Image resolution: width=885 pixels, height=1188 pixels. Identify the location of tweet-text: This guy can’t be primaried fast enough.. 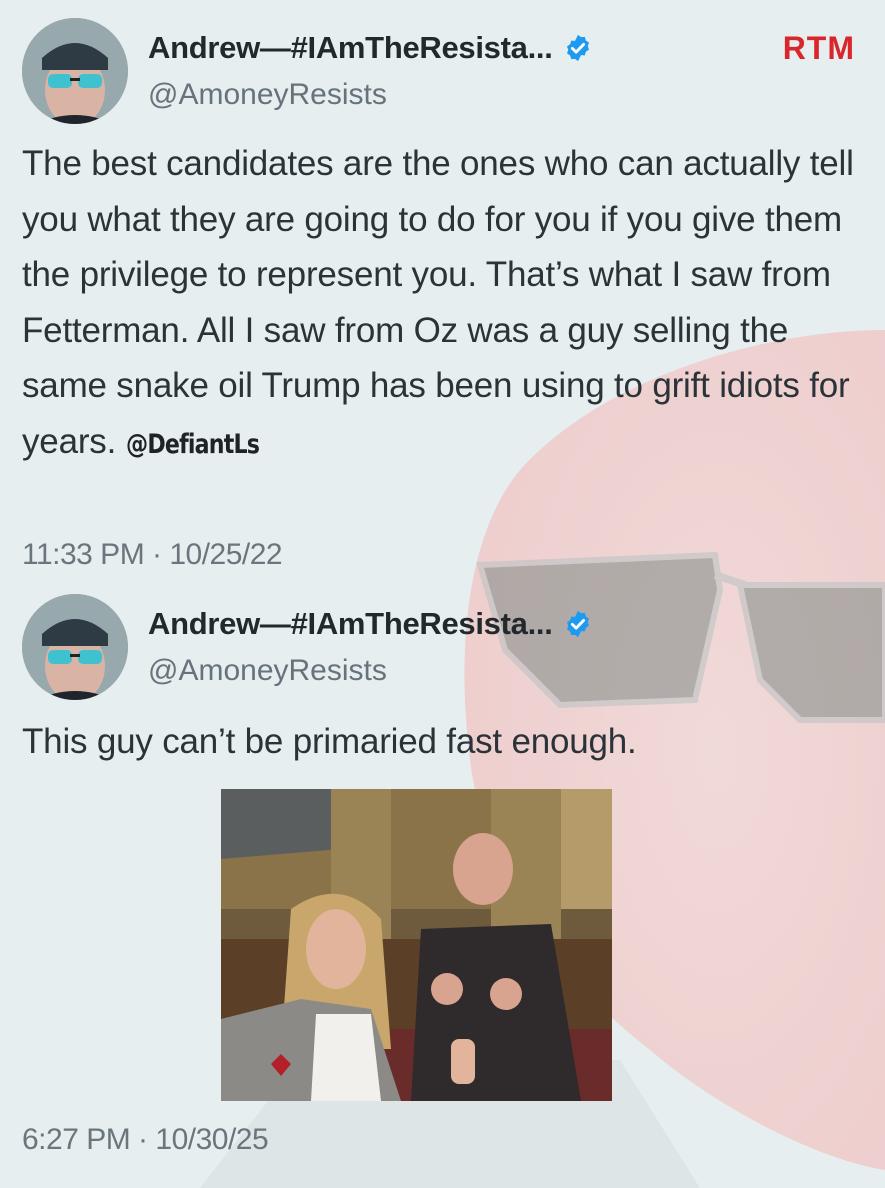
(329, 741).